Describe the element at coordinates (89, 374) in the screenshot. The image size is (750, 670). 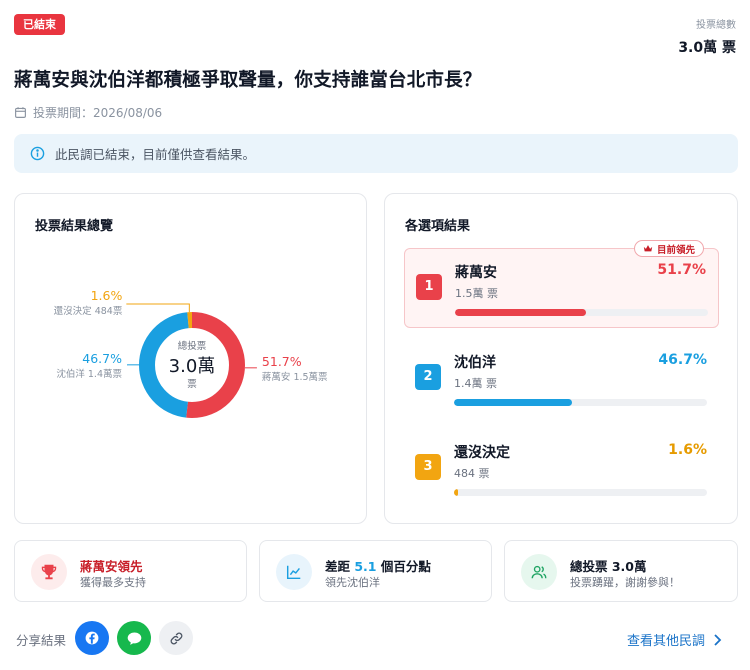
I see `donut-name-label-2: 沈伯洋 1.4萬票` at that location.